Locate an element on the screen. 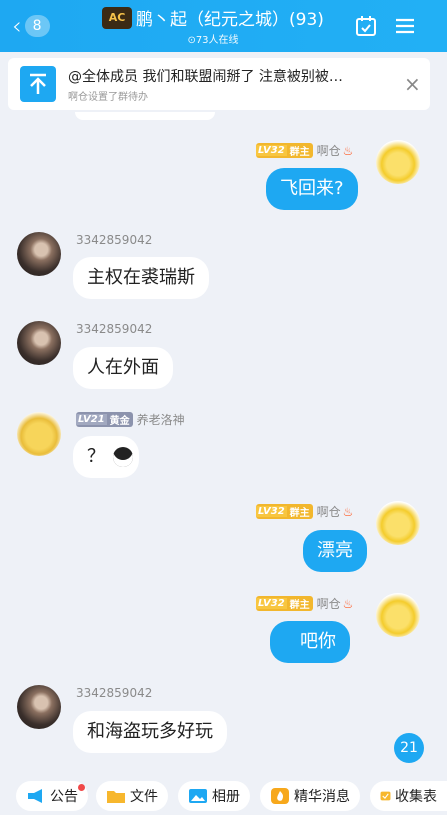 The height and width of the screenshot is (815, 447). group-toolbar: 公告 文件 相册 精华消息 收集表 is located at coordinates (223, 795).